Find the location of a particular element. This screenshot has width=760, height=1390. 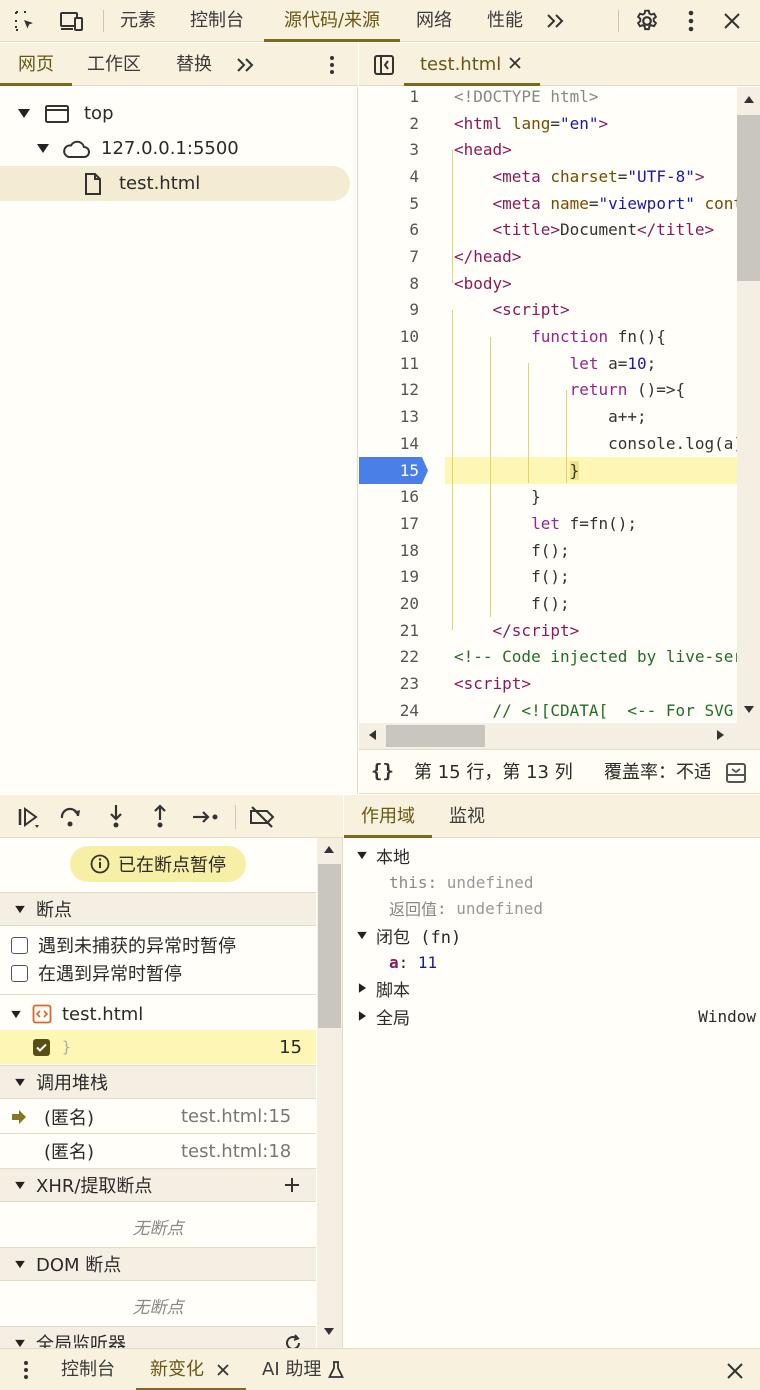

code-line: 17 let f=fn(); is located at coordinates (518, 523).